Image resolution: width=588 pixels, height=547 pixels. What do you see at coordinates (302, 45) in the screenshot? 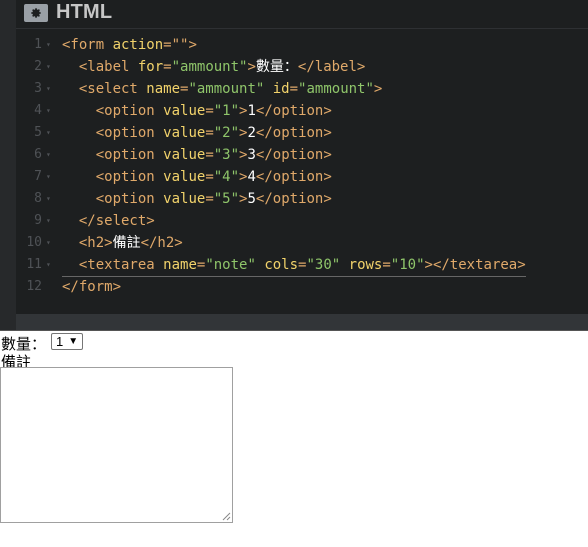
I see `code-line: 1 ▾ <form action="">` at bounding box center [302, 45].